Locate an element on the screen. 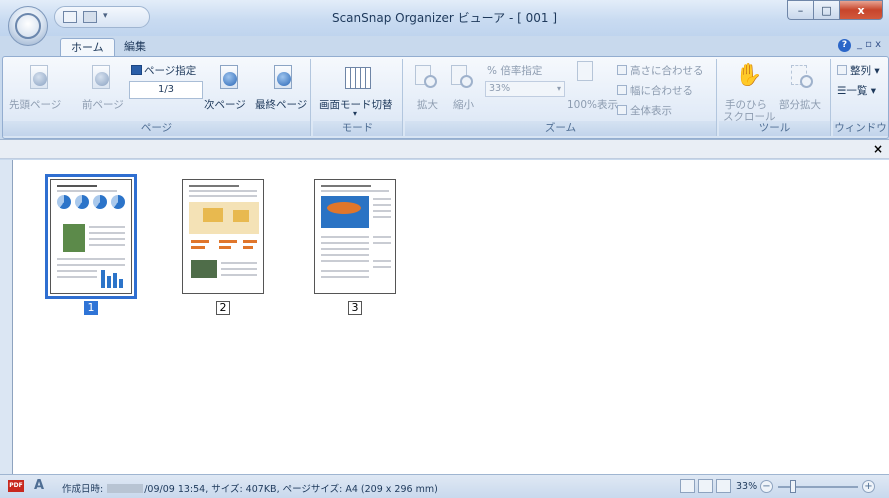 This screenshot has width=889, height=498. window-group-label: ウィンドウ is located at coordinates (860, 128).